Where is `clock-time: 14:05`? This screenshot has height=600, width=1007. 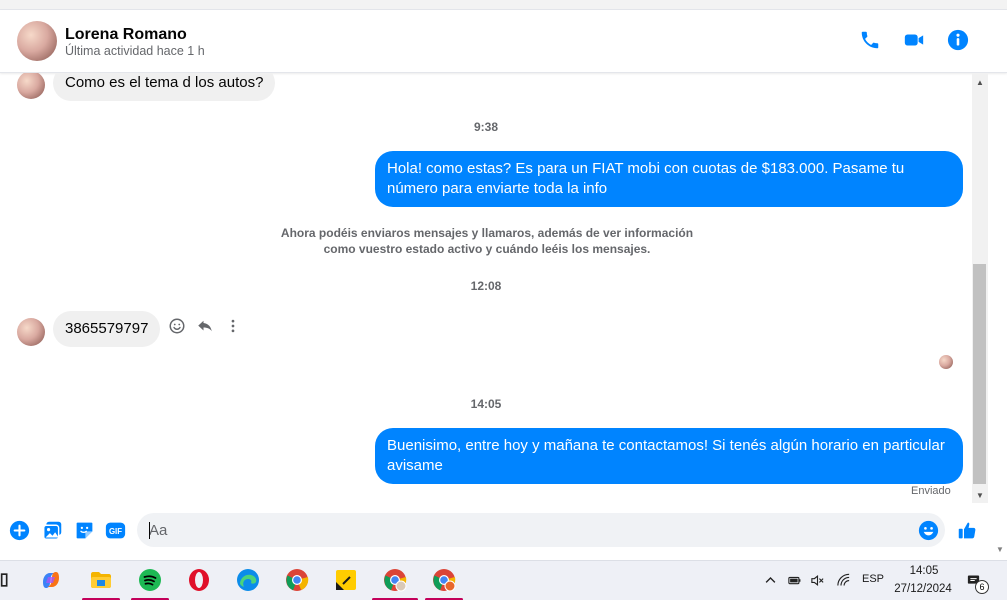 clock-time: 14:05 is located at coordinates (924, 571).